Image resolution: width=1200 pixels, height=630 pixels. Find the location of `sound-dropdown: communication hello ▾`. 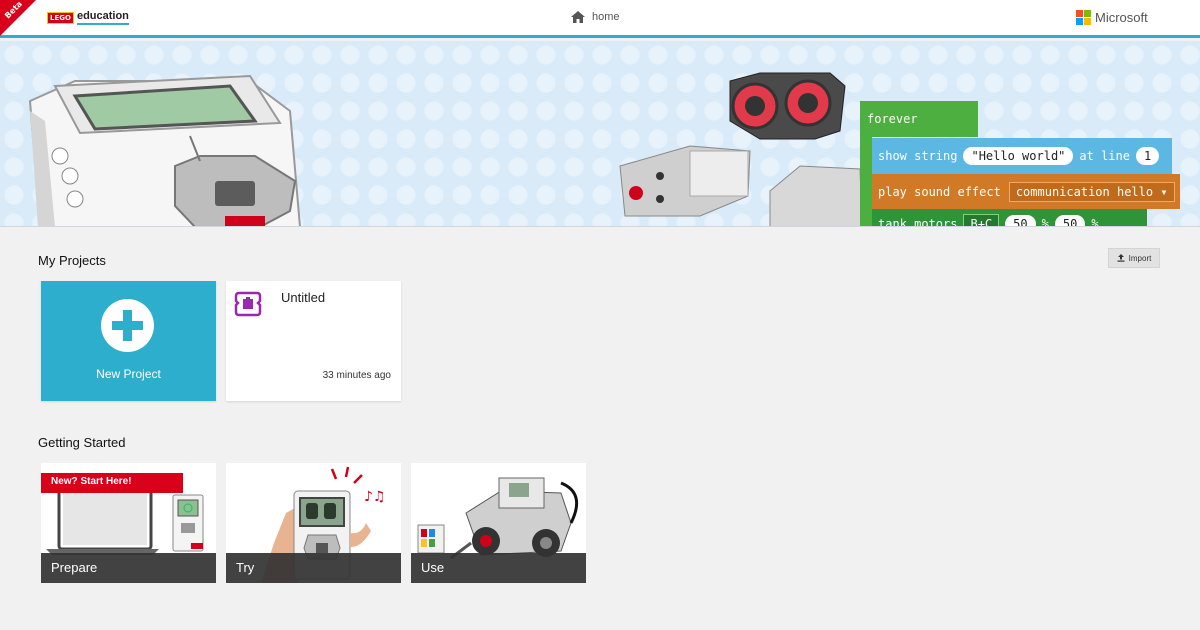

sound-dropdown: communication hello ▾ is located at coordinates (1091, 191).